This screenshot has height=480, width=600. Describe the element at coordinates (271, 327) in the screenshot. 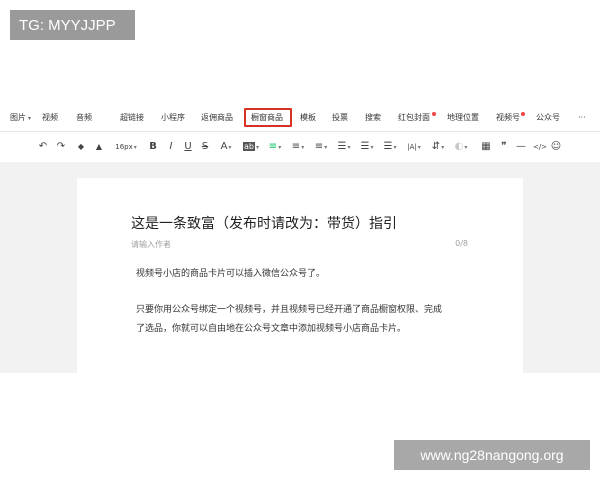

I see `paragraph: 了选品，你就可以自由地在公众号文章中添加视频号小店商品卡片。` at that location.